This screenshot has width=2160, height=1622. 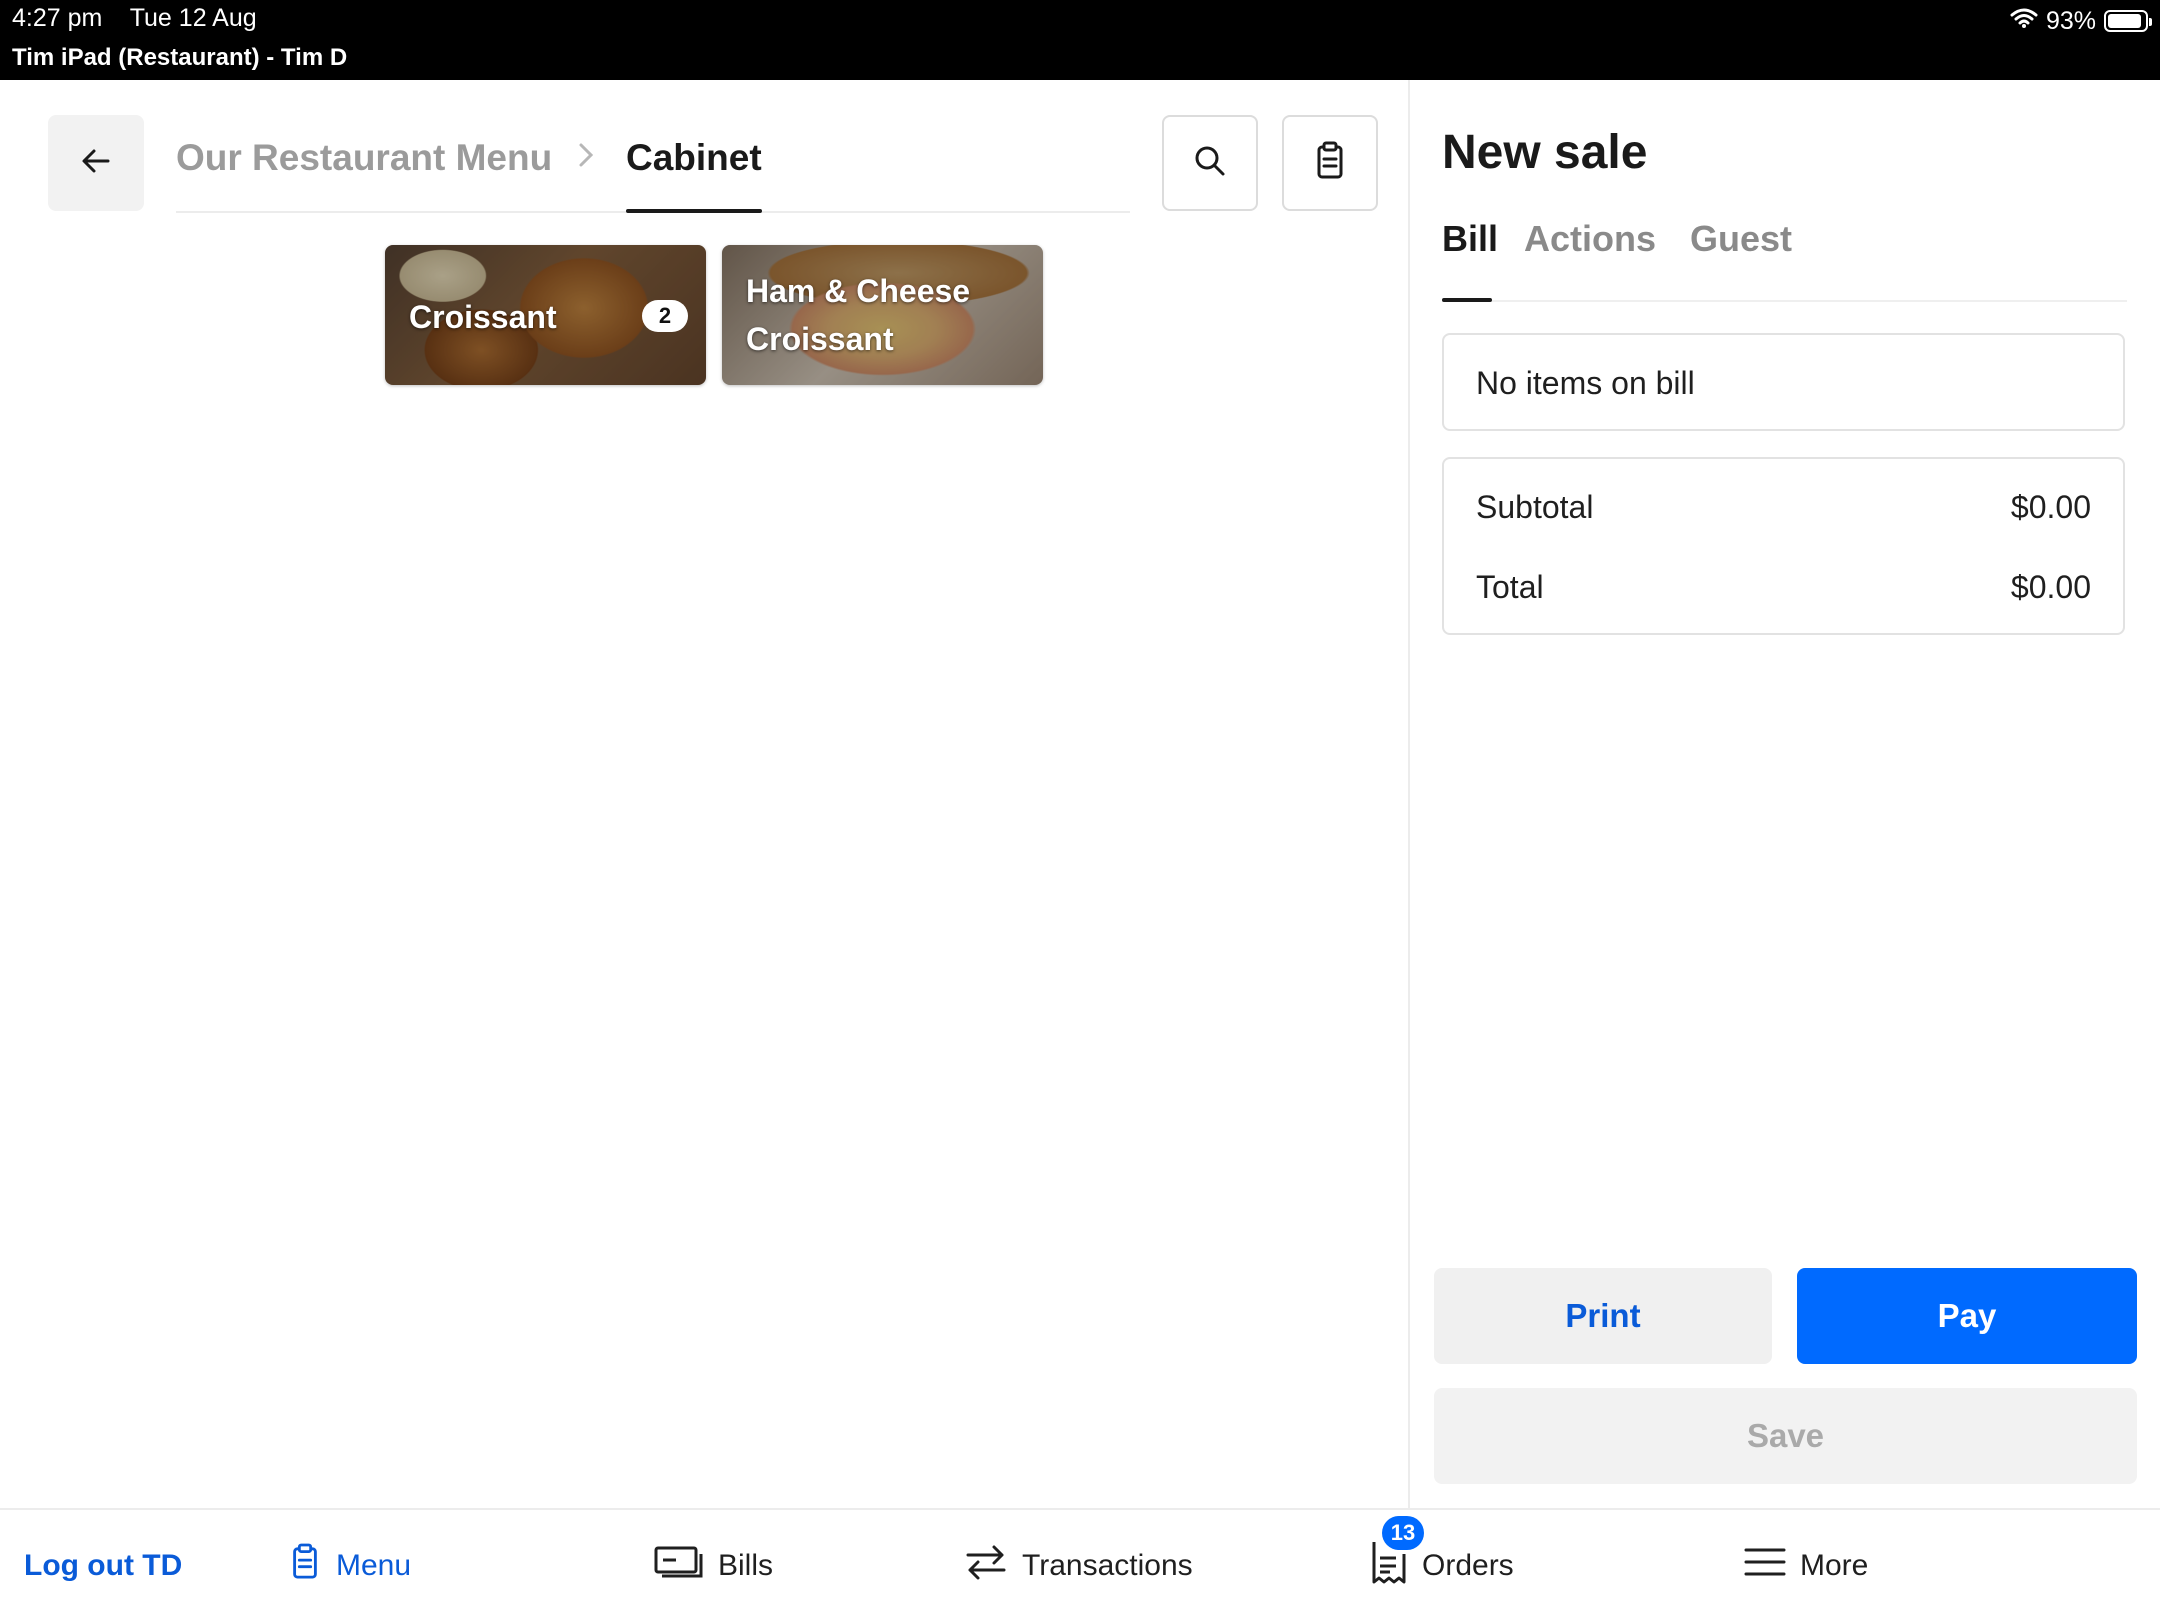 What do you see at coordinates (986, 1566) in the screenshot?
I see `transactions-icon` at bounding box center [986, 1566].